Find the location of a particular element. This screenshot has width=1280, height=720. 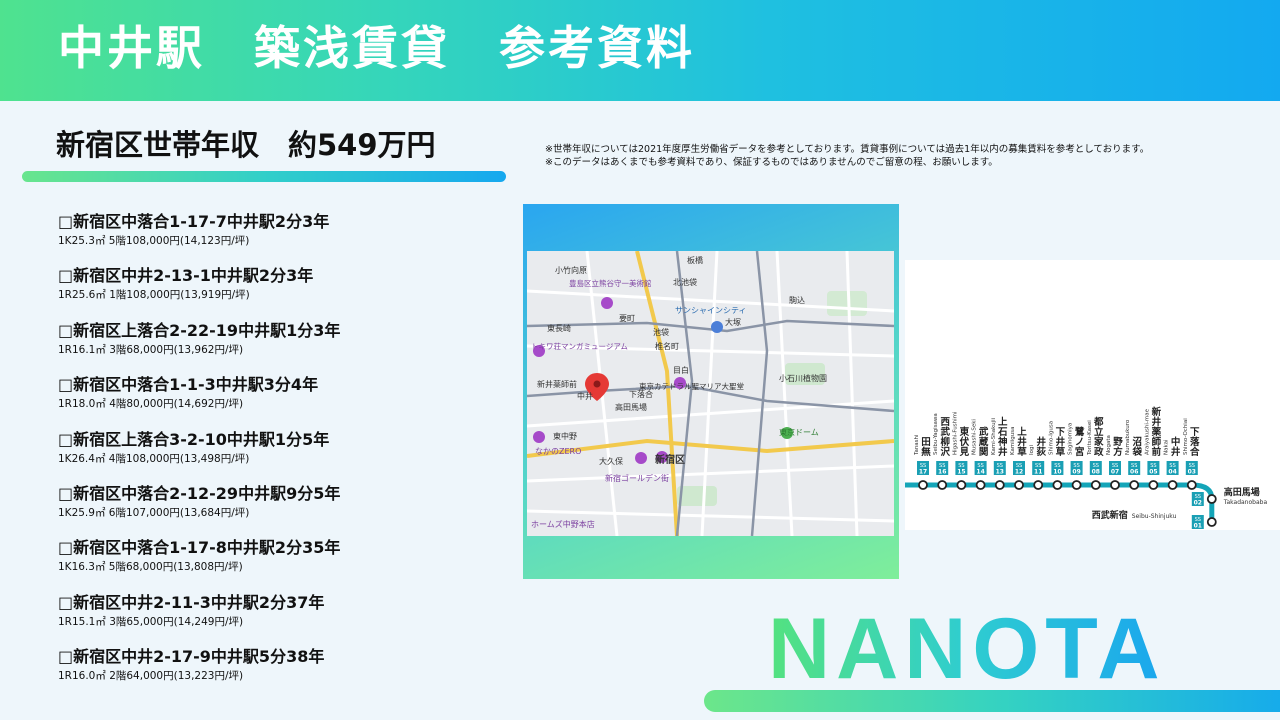

station-badge-number: 05 is located at coordinates (1153, 472).